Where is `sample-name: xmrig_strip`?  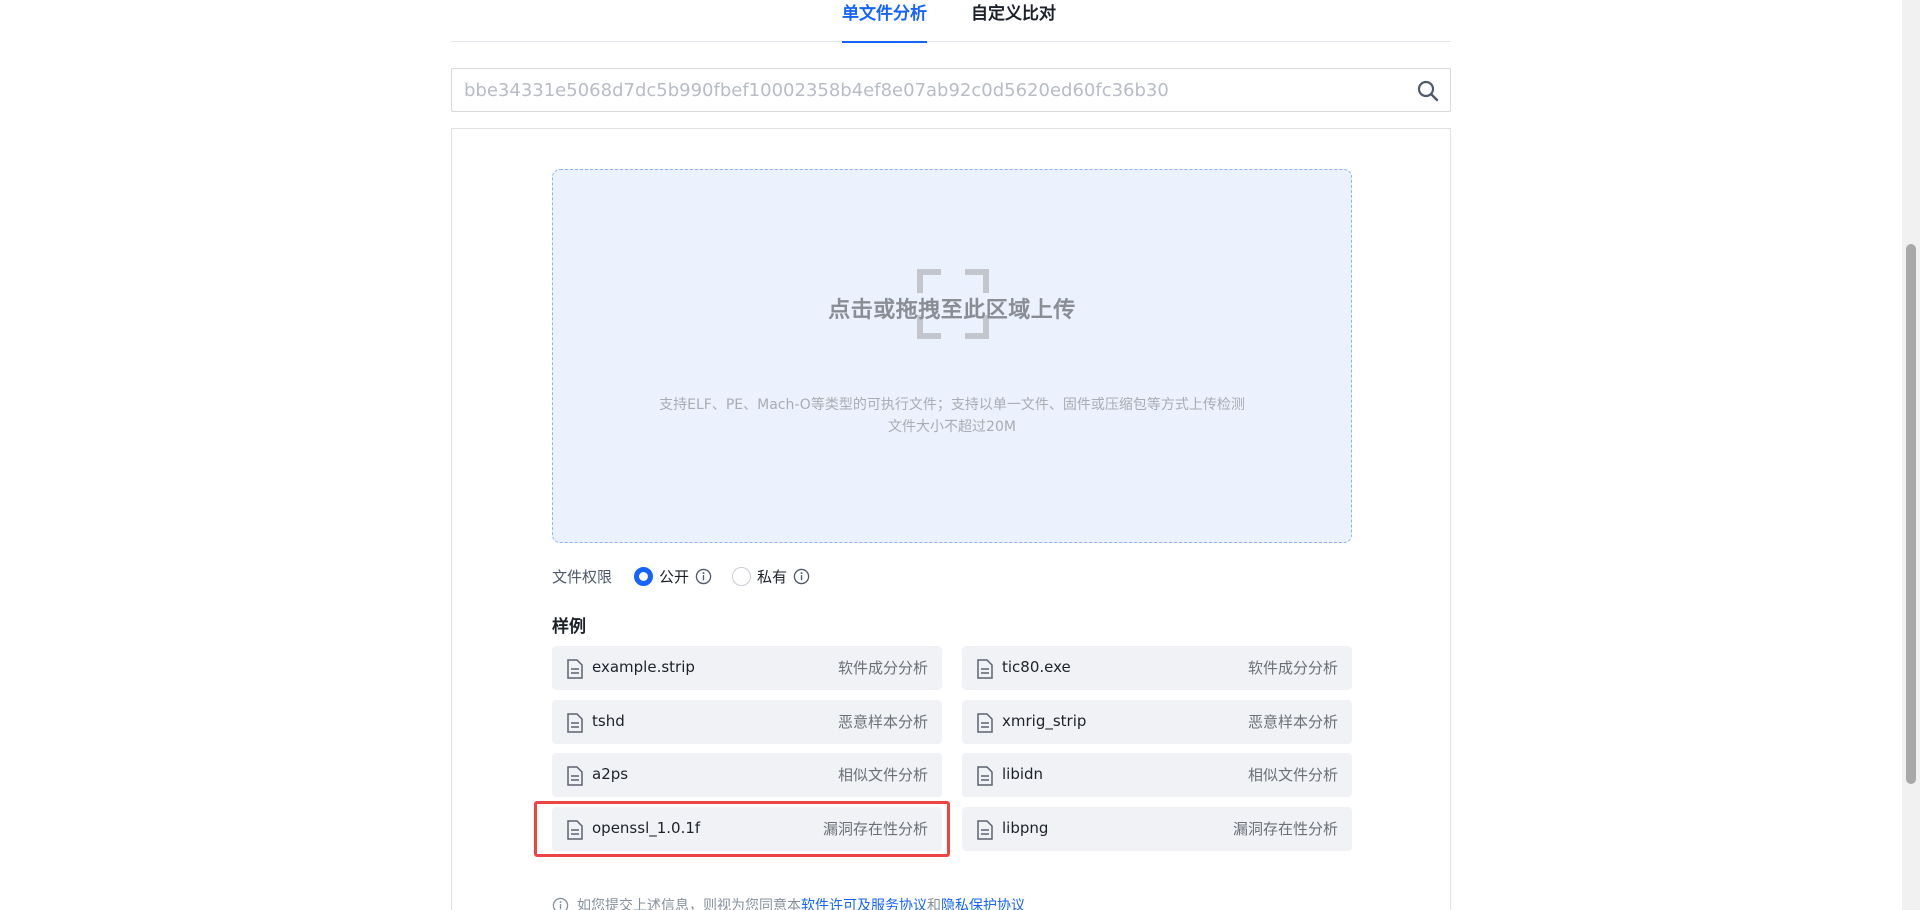 sample-name: xmrig_strip is located at coordinates (1044, 721).